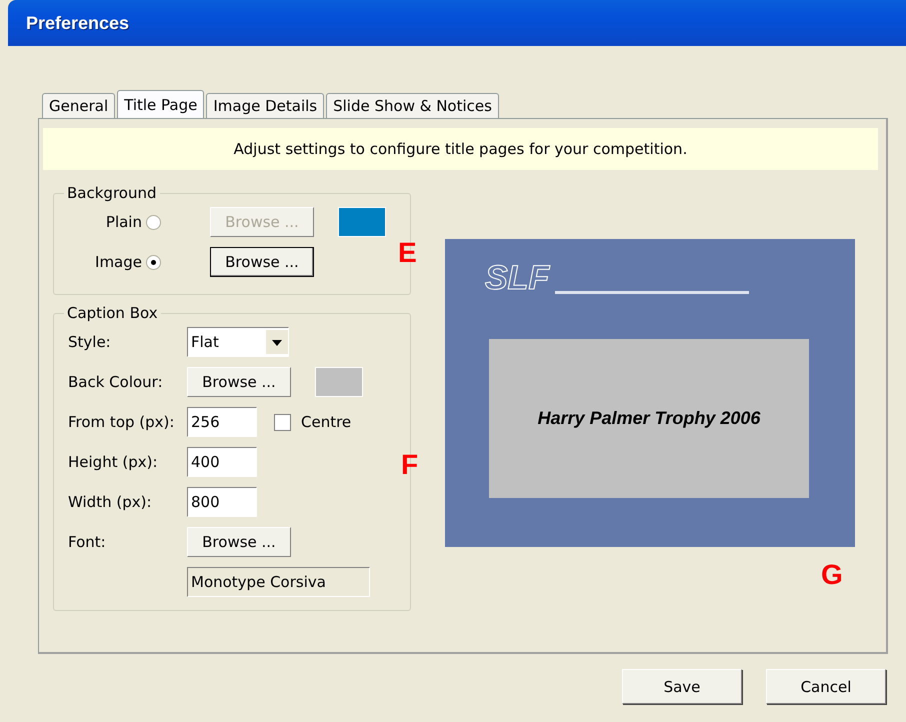  I want to click on annotation-letter: E, so click(407, 253).